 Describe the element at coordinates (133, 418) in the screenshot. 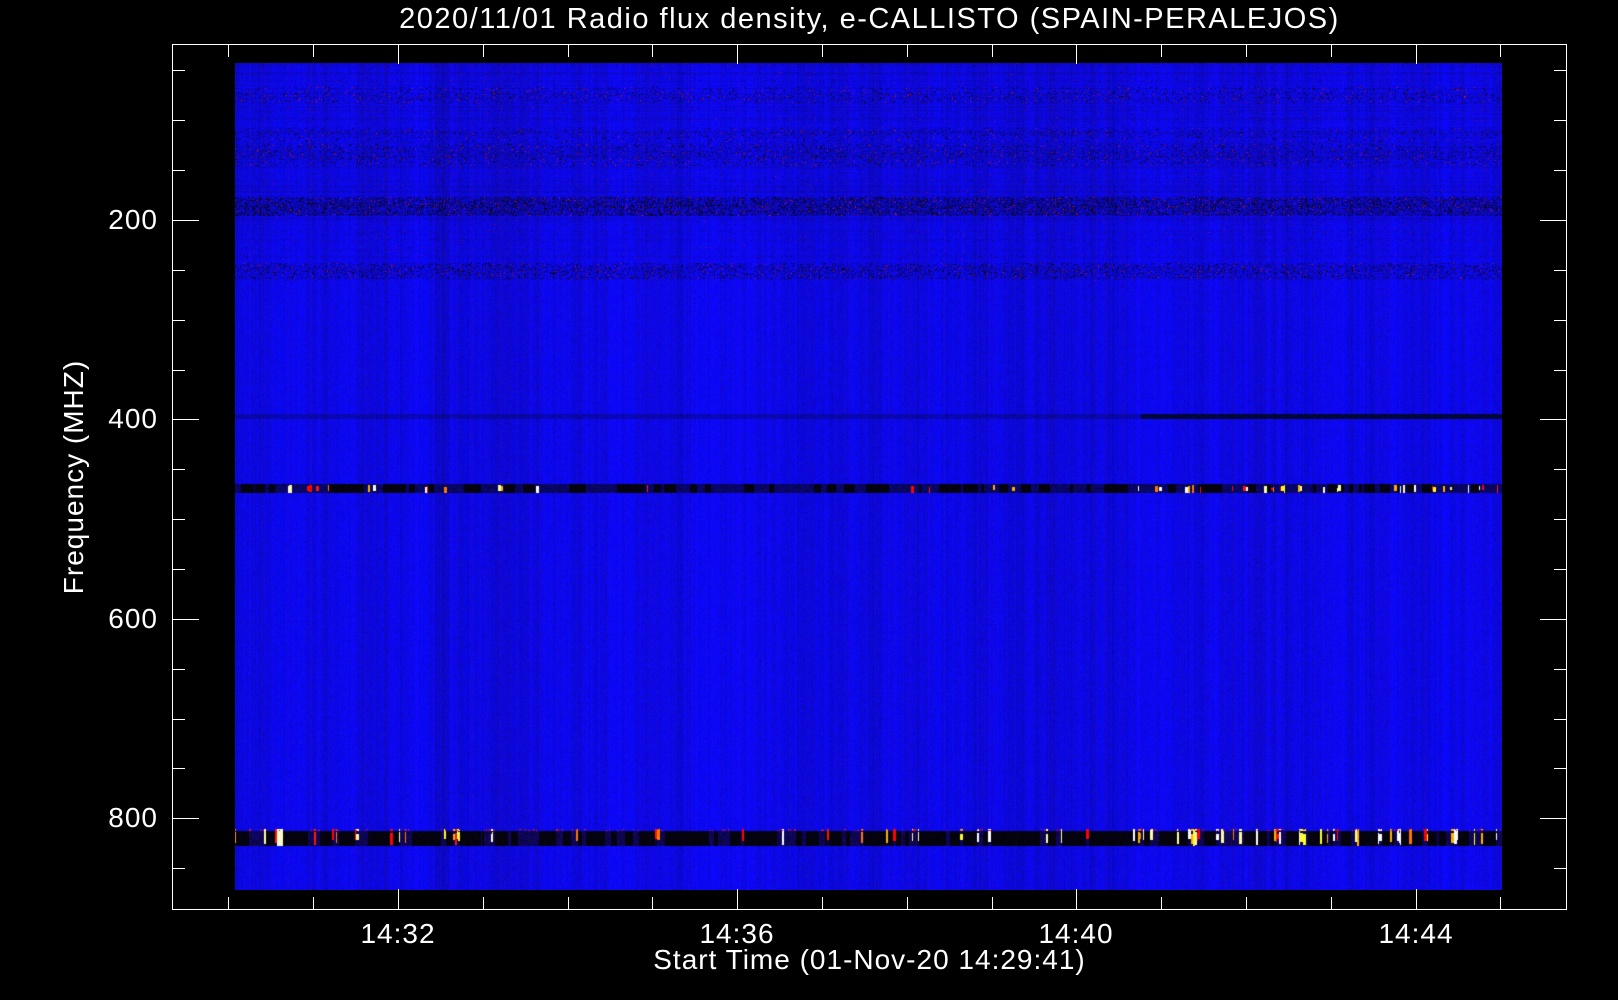

I see `y-tick-label: 400` at that location.